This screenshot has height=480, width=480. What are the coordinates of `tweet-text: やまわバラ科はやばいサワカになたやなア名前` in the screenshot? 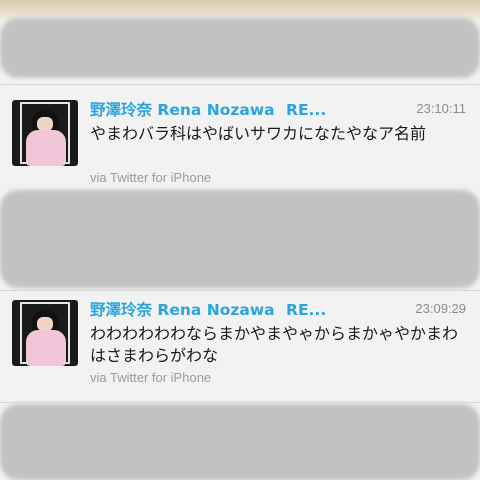 It's located at (258, 133).